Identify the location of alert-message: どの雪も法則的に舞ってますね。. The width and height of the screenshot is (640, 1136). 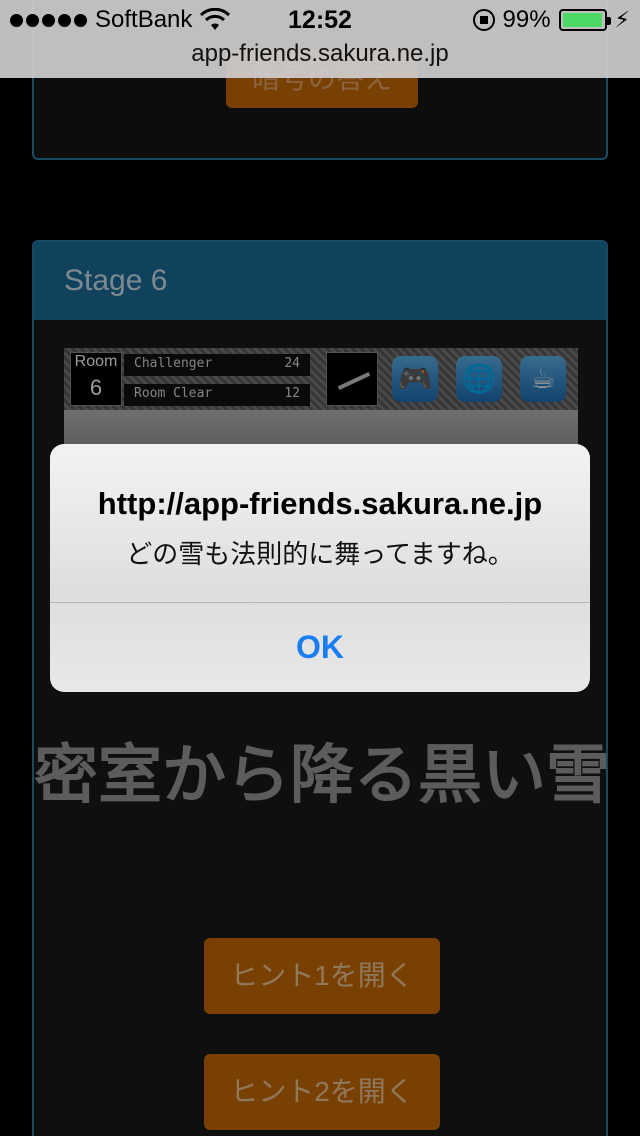
(320, 554).